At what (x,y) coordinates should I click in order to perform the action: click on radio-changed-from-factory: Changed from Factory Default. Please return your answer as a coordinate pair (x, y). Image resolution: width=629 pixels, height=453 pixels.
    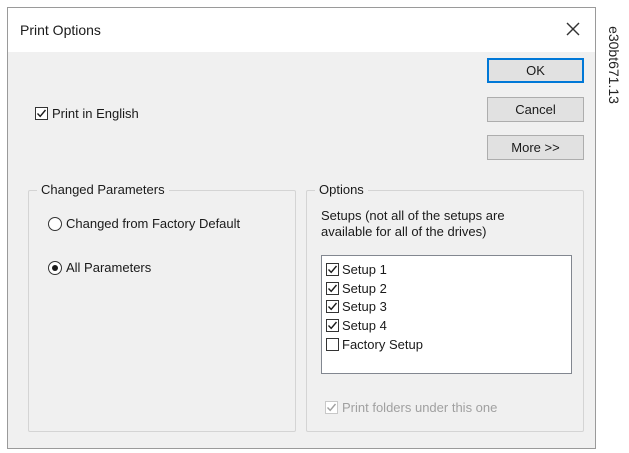
    Looking at the image, I should click on (144, 223).